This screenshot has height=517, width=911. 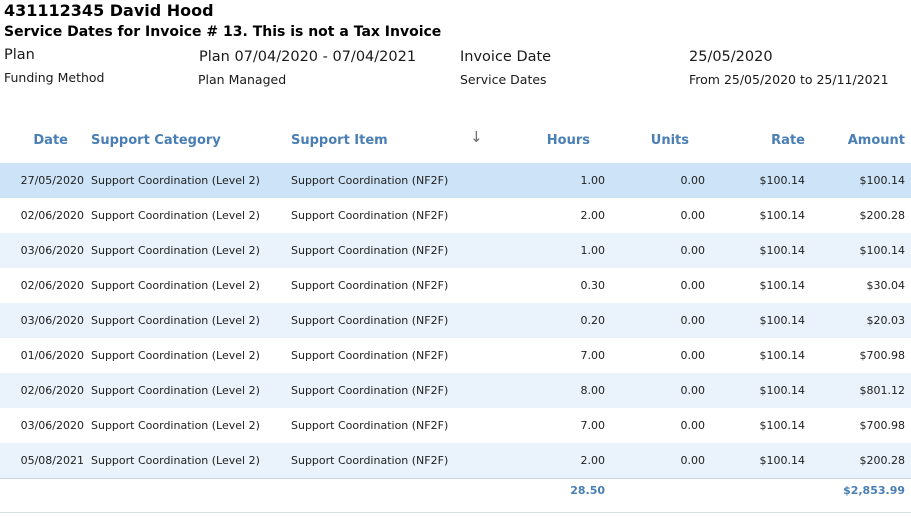 I want to click on column-header-date: Date, so click(x=50, y=140).